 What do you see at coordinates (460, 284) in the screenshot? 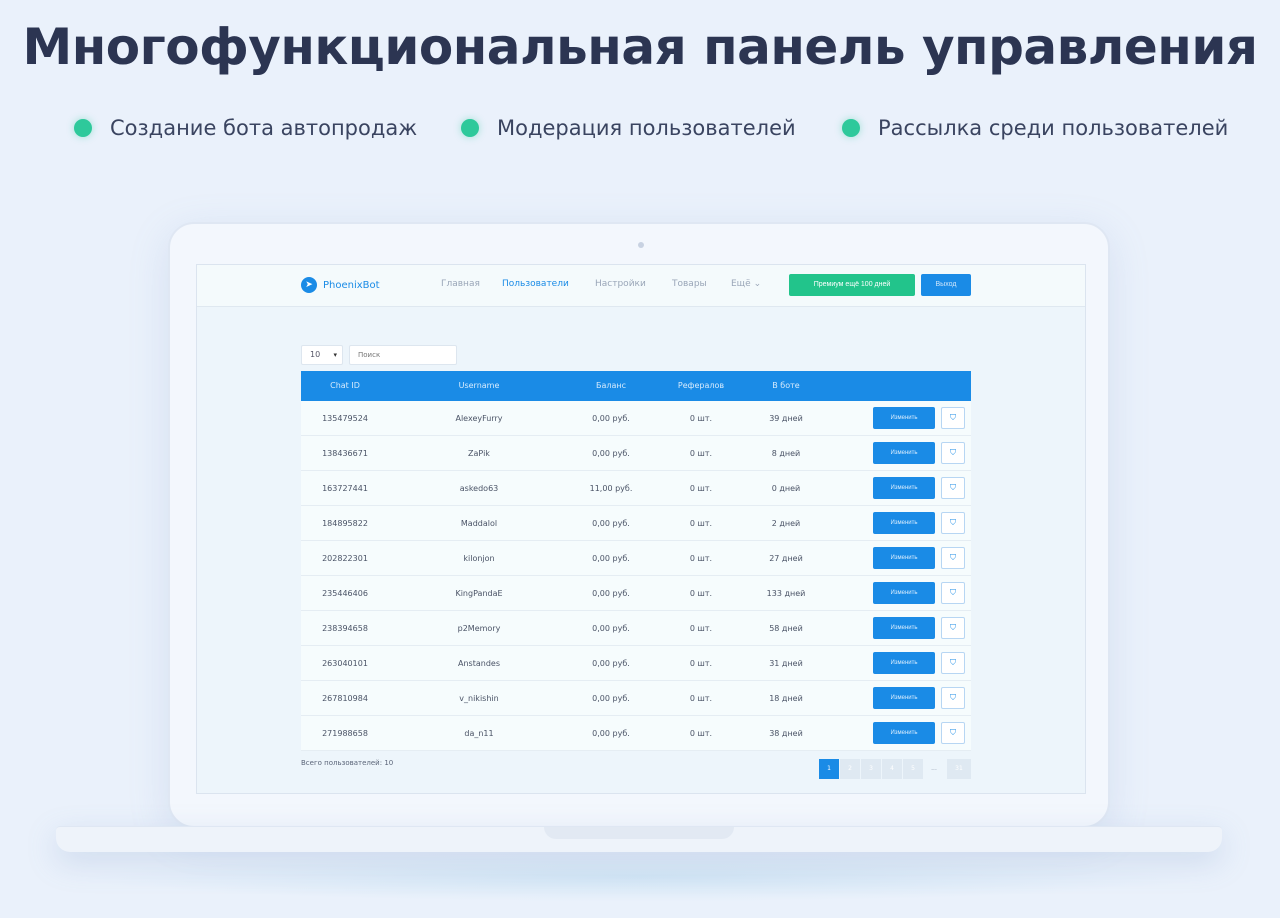
I see `nav-home: Главная` at bounding box center [460, 284].